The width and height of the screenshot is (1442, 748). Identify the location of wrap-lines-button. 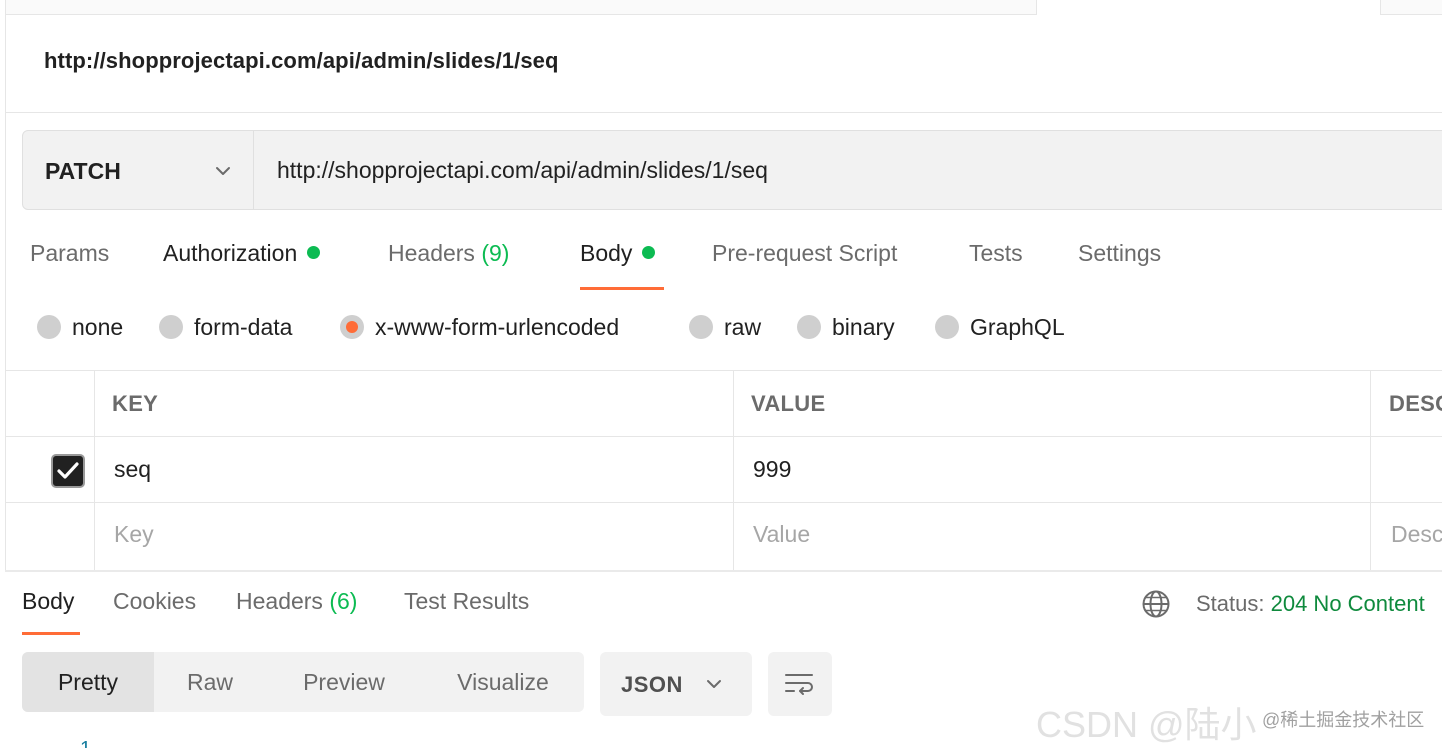
(800, 684).